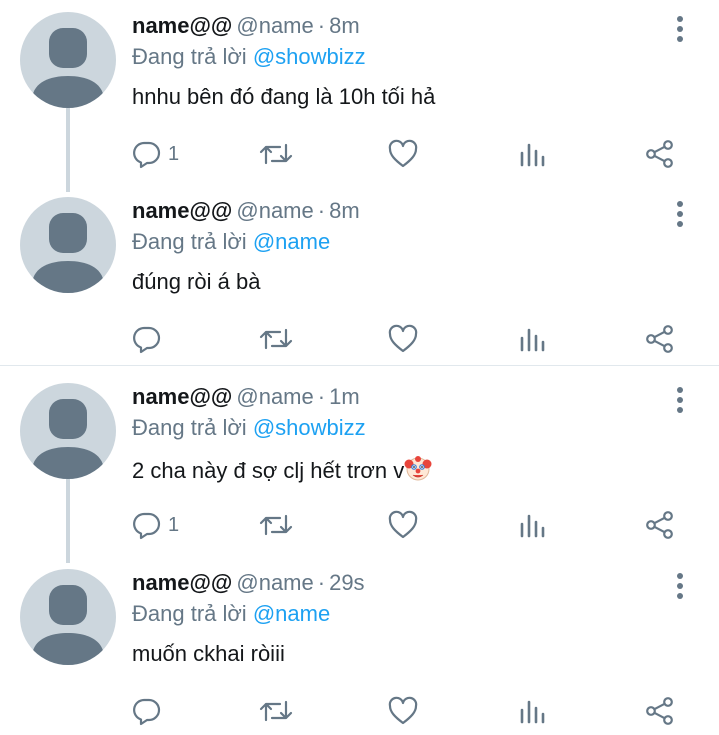 The width and height of the screenshot is (719, 735). I want to click on tweet-header: name@@ @name · 8m, so click(246, 26).